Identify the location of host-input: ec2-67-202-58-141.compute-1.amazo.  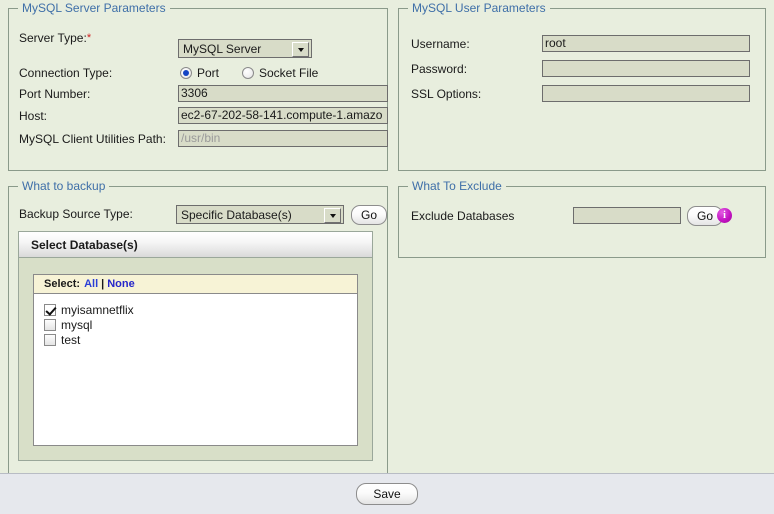
(283, 115).